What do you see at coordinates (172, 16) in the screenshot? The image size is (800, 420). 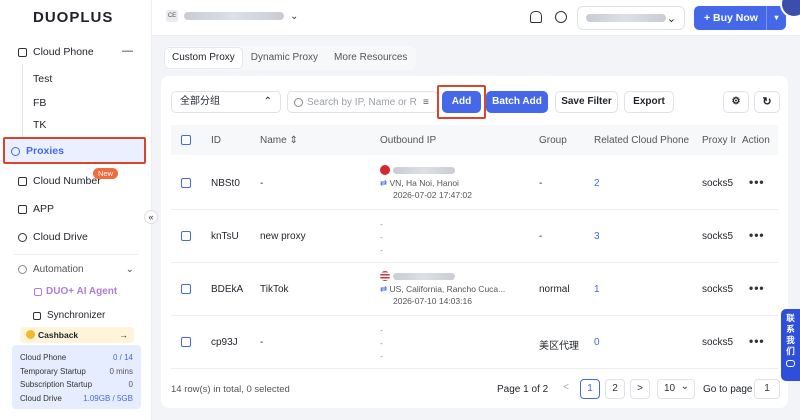 I see `account-avatar: CE` at bounding box center [172, 16].